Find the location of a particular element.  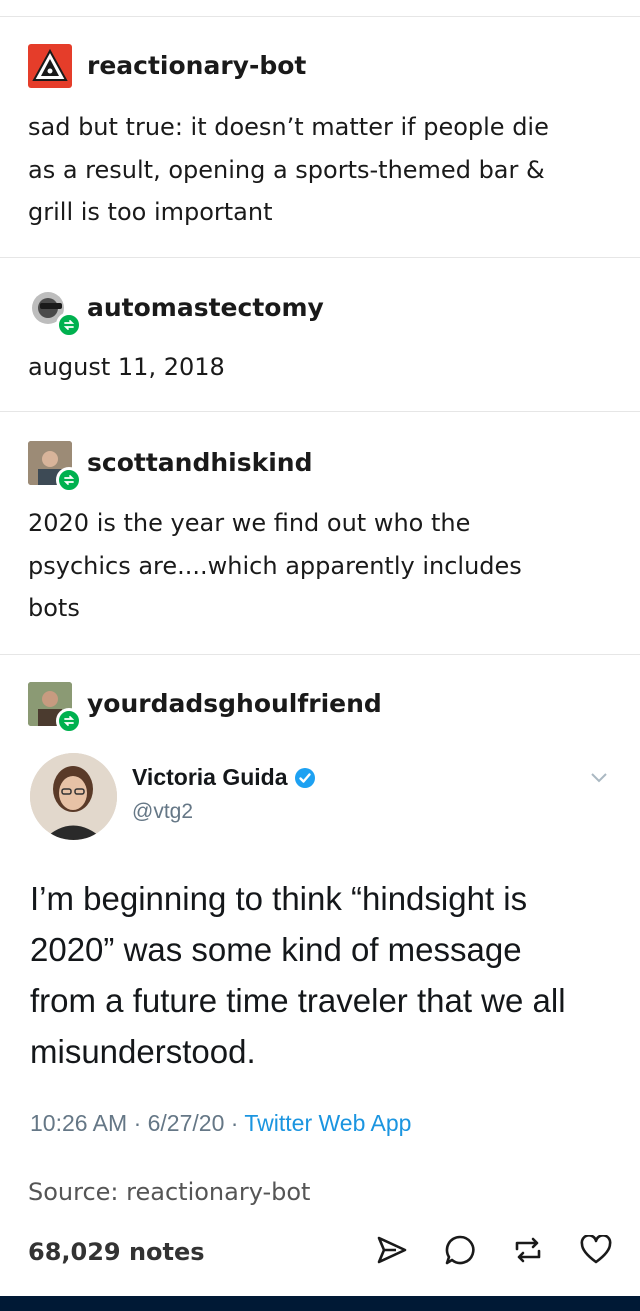

reblog-icon is located at coordinates (528, 1250).